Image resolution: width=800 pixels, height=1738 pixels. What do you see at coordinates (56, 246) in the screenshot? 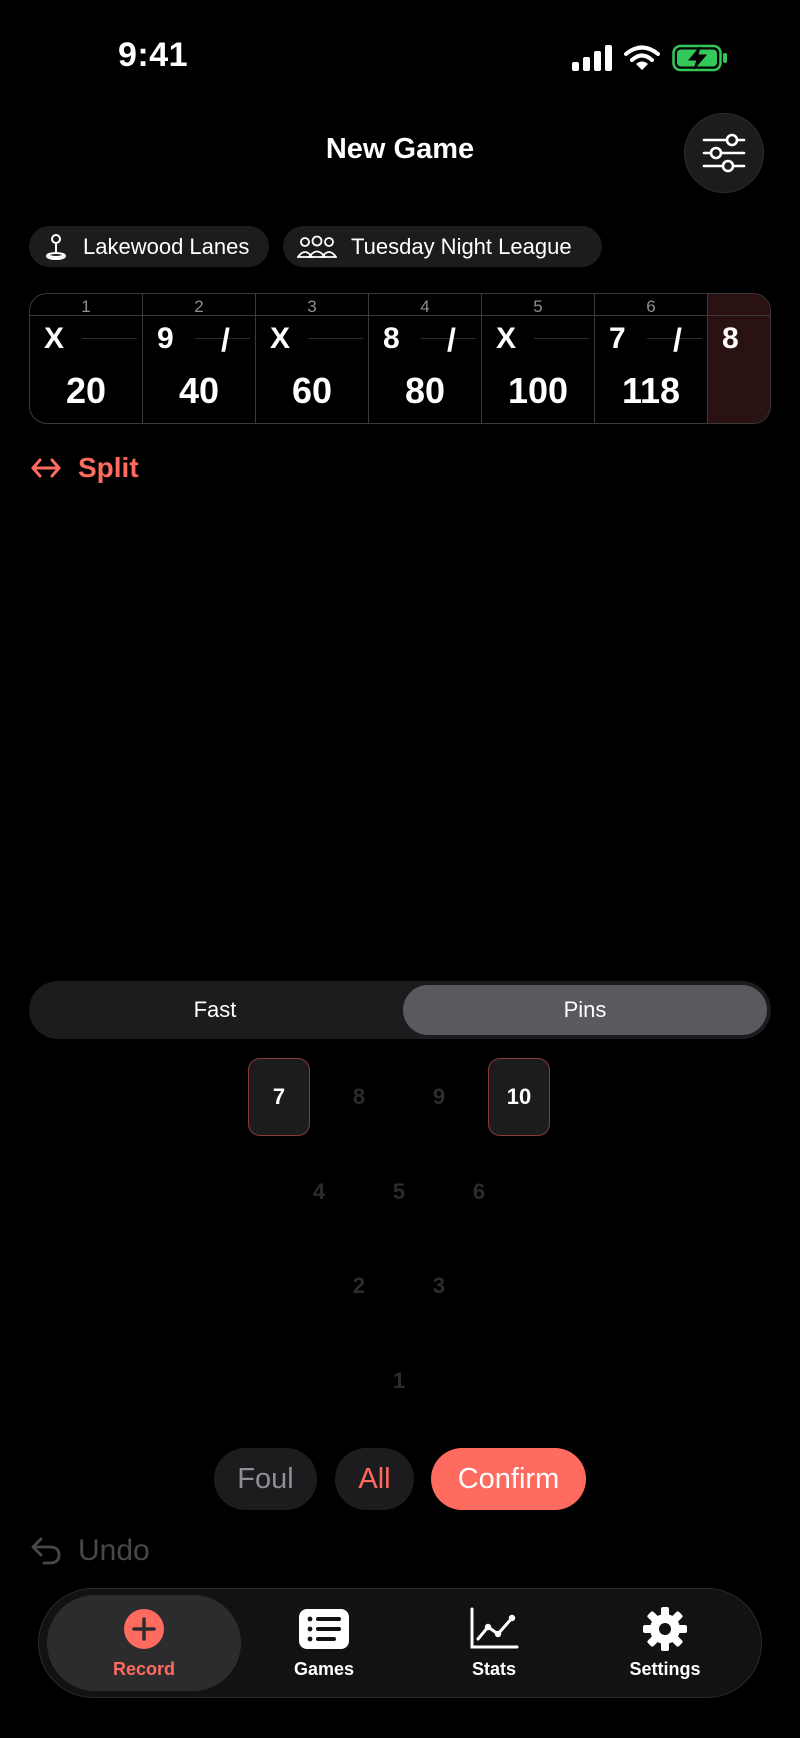
I see `location-pin-icon` at bounding box center [56, 246].